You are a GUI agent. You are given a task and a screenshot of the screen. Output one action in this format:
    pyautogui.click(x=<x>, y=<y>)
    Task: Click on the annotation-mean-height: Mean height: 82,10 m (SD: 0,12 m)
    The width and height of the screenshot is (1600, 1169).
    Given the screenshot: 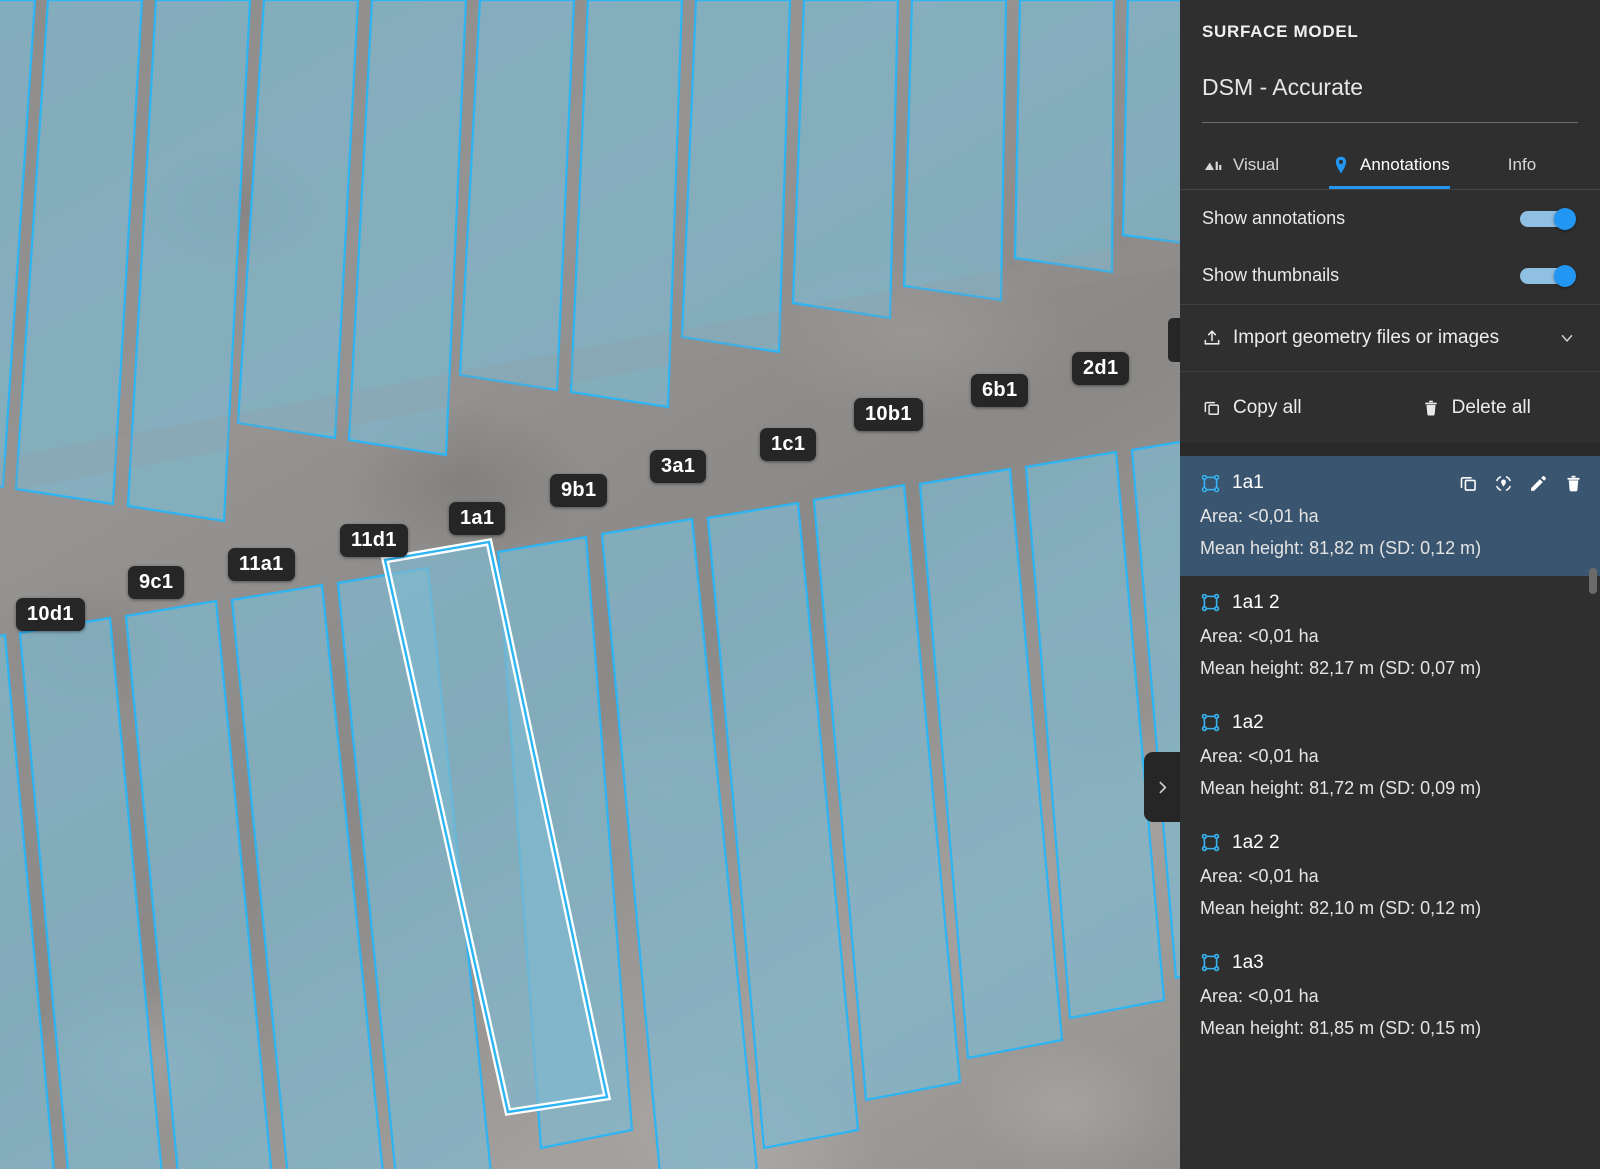 What is the action you would take?
    pyautogui.click(x=1341, y=907)
    